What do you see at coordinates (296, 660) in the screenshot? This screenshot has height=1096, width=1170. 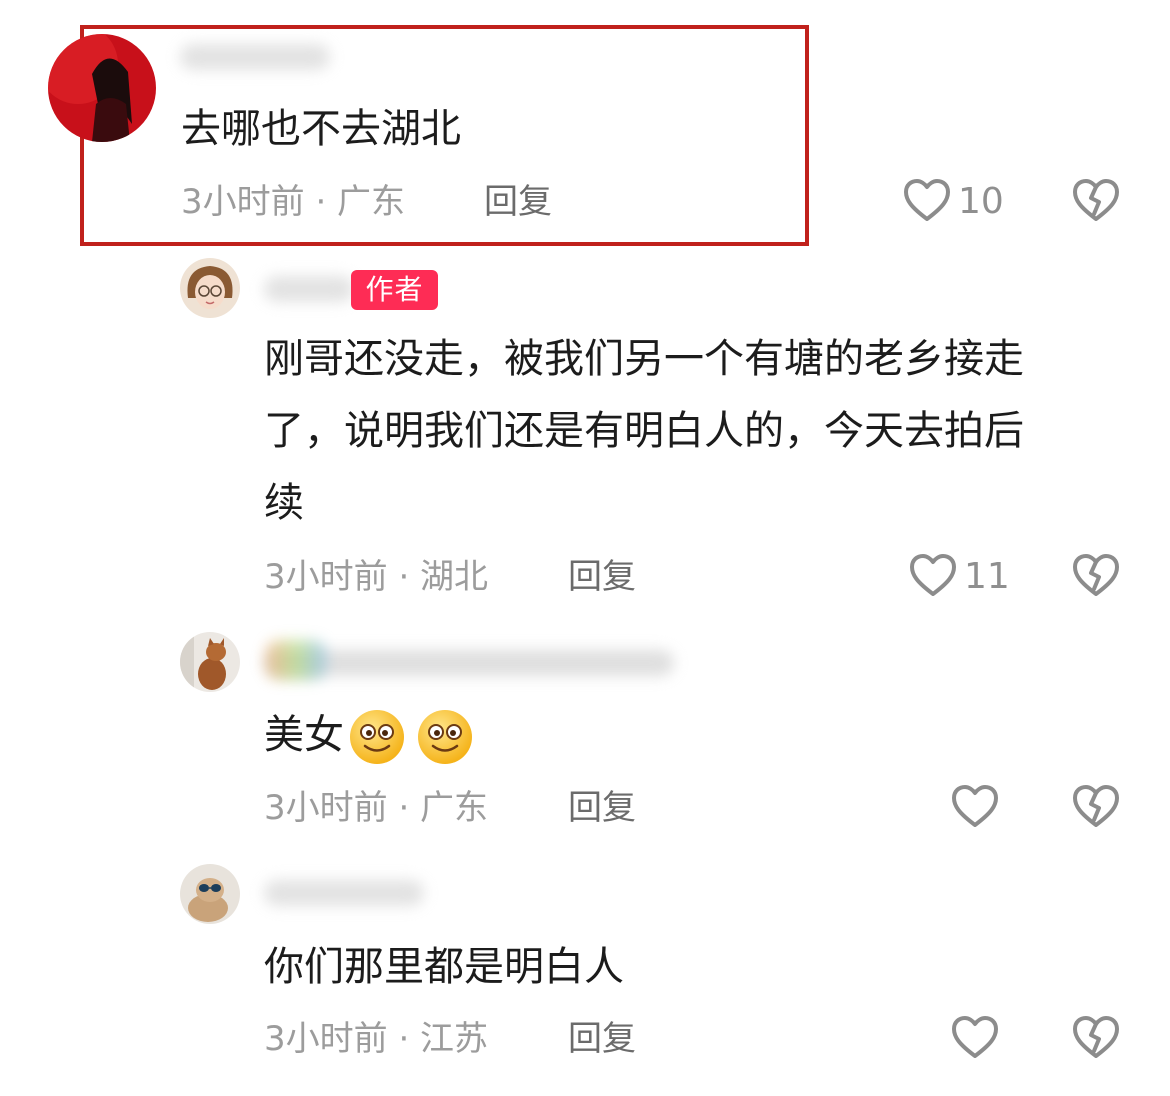 I see `username-badge-blurred` at bounding box center [296, 660].